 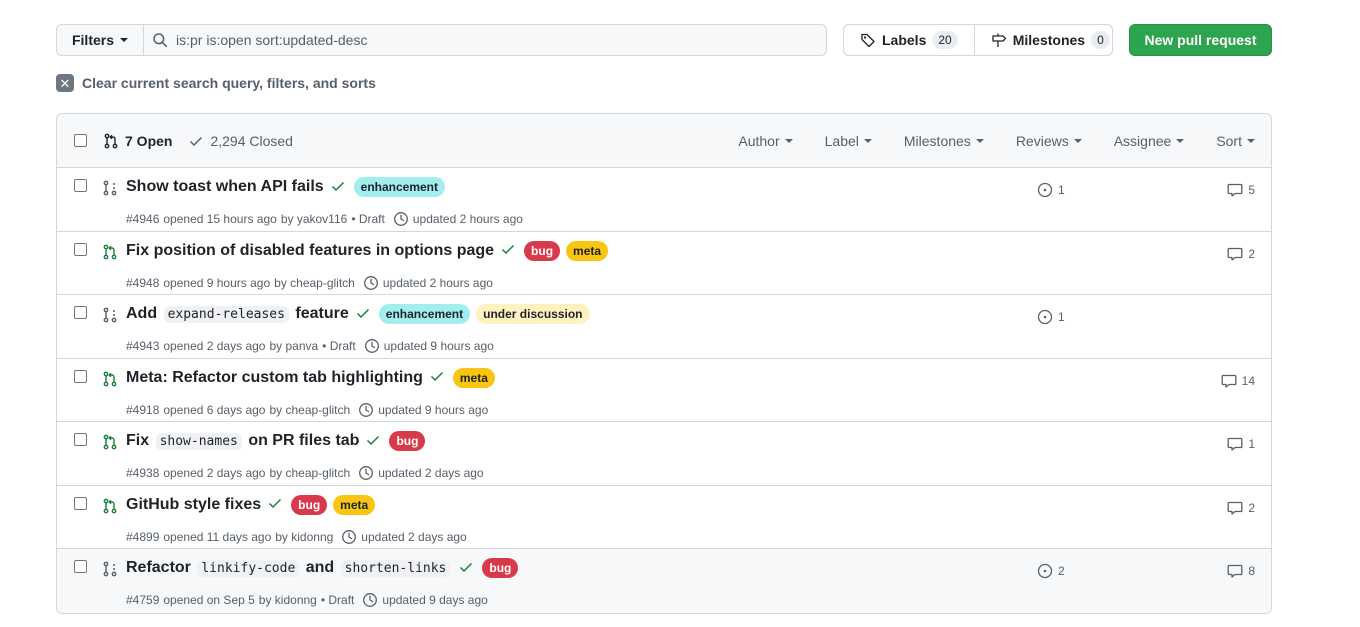 What do you see at coordinates (944, 141) in the screenshot?
I see `header-filter-milestones: Milestones` at bounding box center [944, 141].